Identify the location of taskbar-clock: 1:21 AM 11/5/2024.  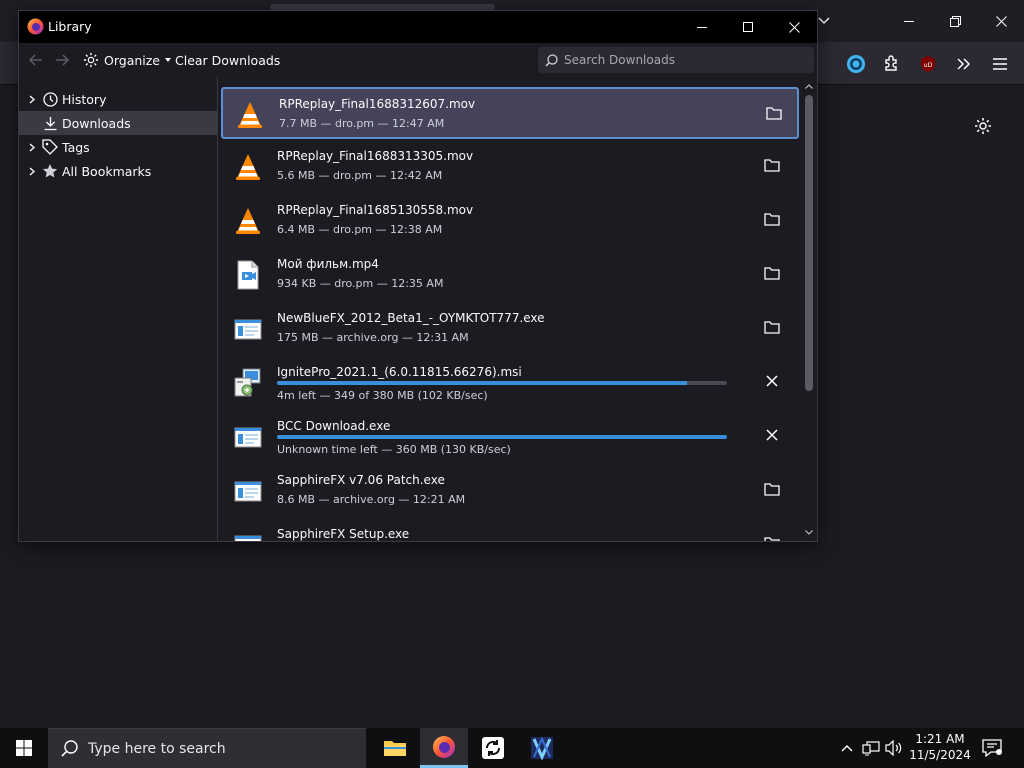
(940, 747).